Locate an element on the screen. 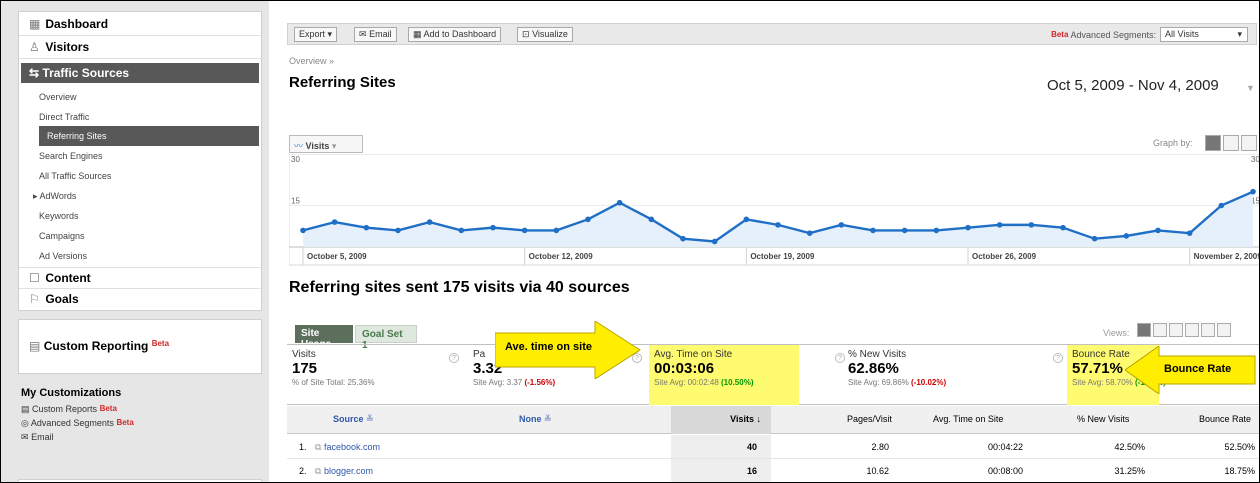 This screenshot has height=483, width=1260. sidebar-bottom-panel is located at coordinates (140, 480).